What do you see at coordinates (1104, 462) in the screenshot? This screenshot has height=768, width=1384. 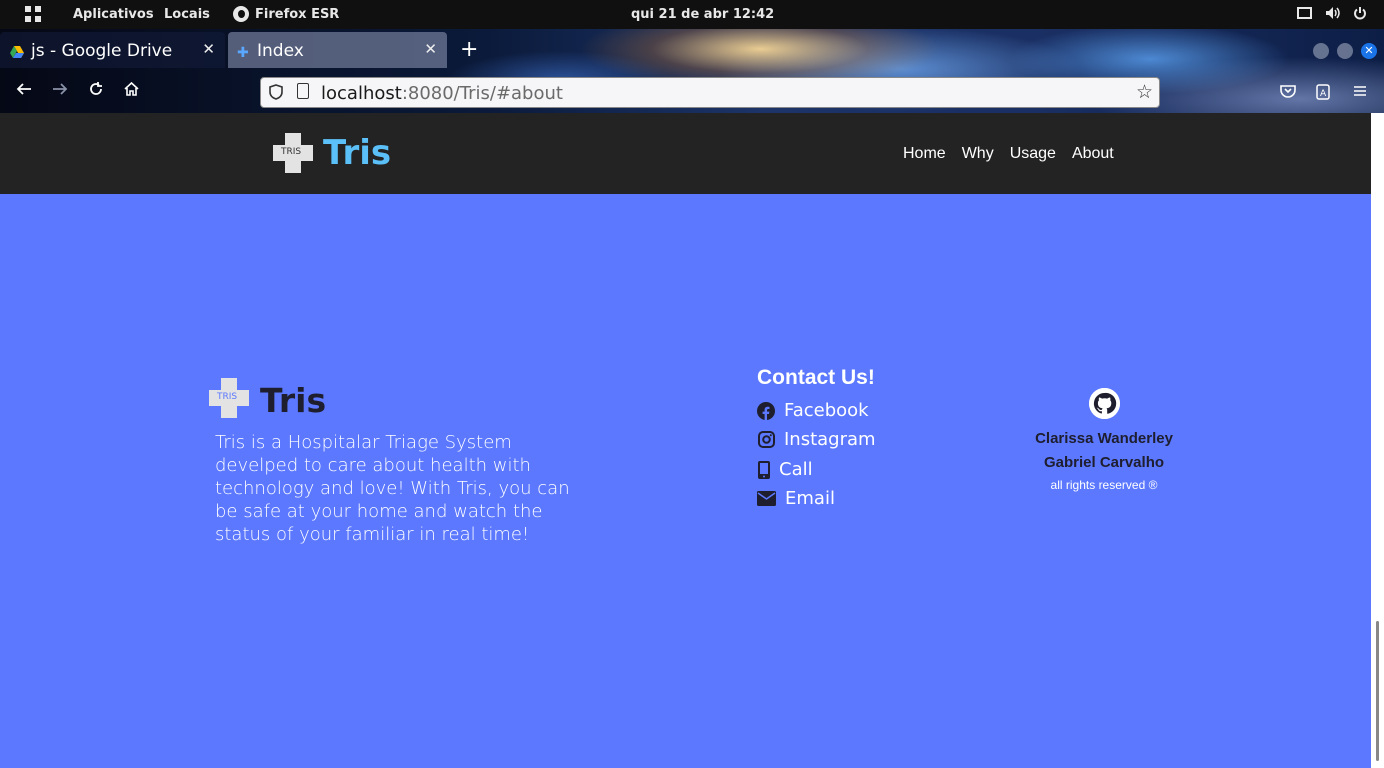 I see `credit-author-2: Gabriel Carvalho` at bounding box center [1104, 462].